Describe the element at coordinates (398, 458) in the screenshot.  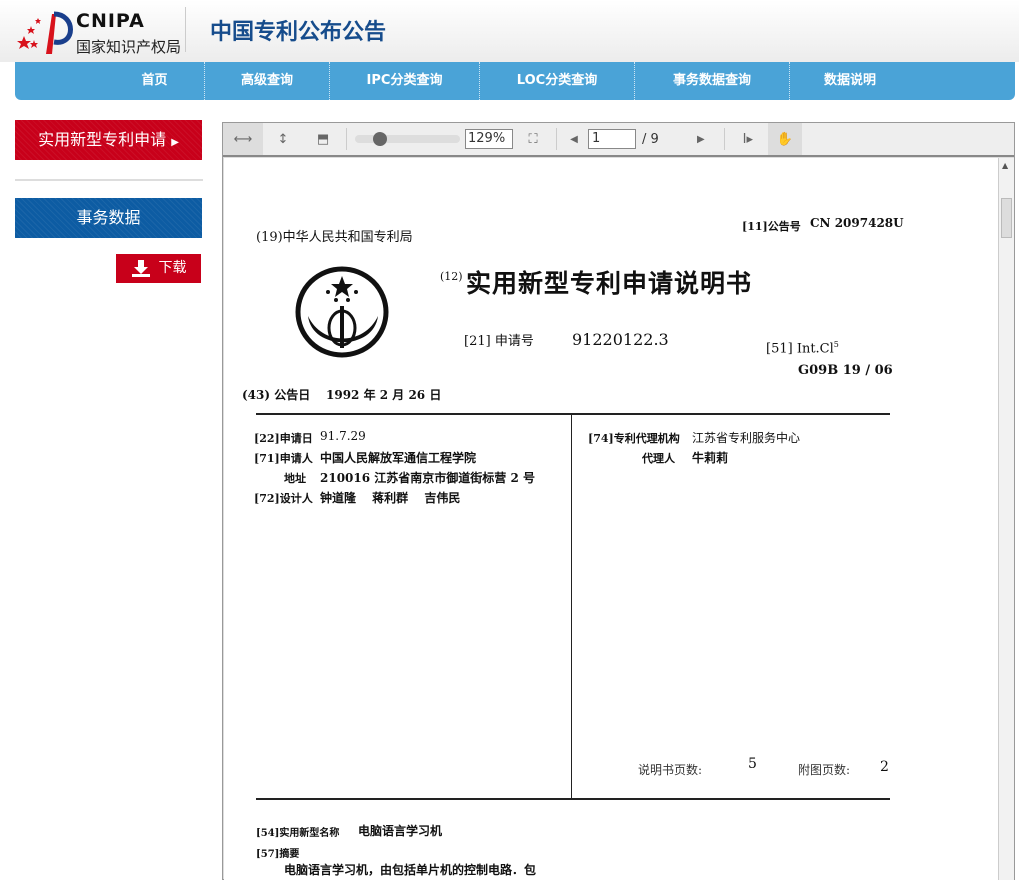
I see `applicant: 中国人民解放军通信工程学院` at that location.